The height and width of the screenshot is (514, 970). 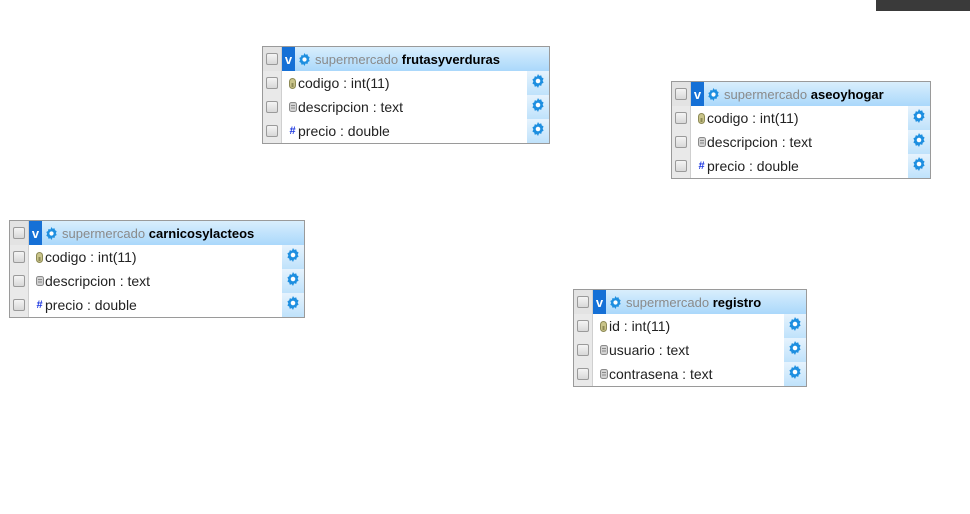 I want to click on table-header: v supermercado frutasyverduras, so click(x=406, y=59).